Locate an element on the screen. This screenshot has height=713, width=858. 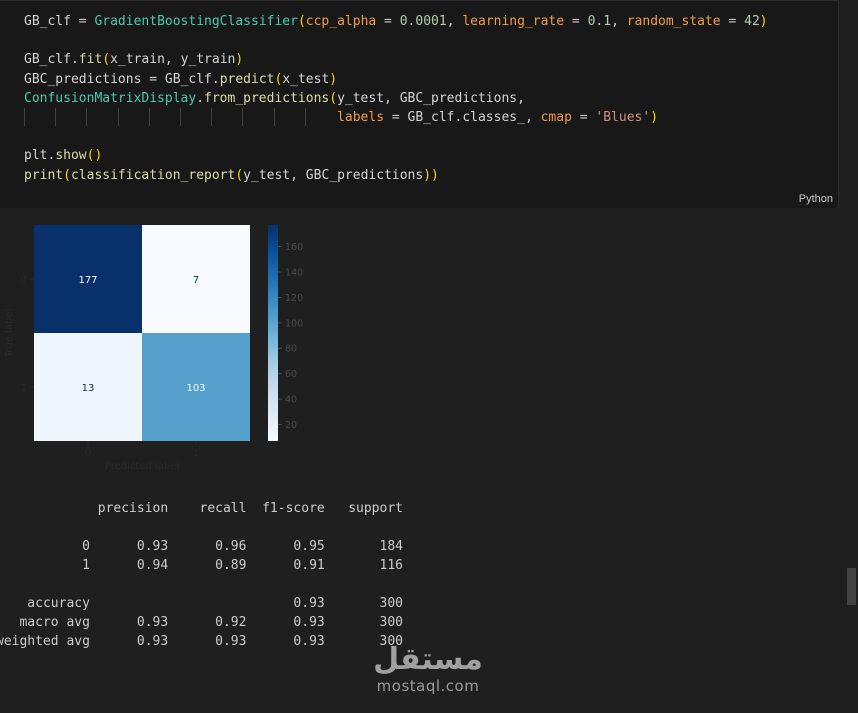
code-token: predict is located at coordinates (247, 79).